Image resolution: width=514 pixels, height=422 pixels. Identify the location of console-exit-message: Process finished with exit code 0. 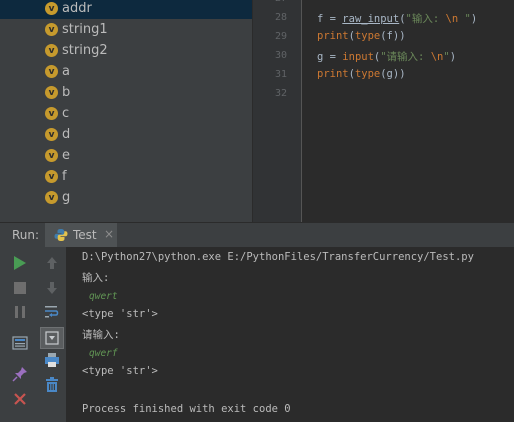
(186, 409).